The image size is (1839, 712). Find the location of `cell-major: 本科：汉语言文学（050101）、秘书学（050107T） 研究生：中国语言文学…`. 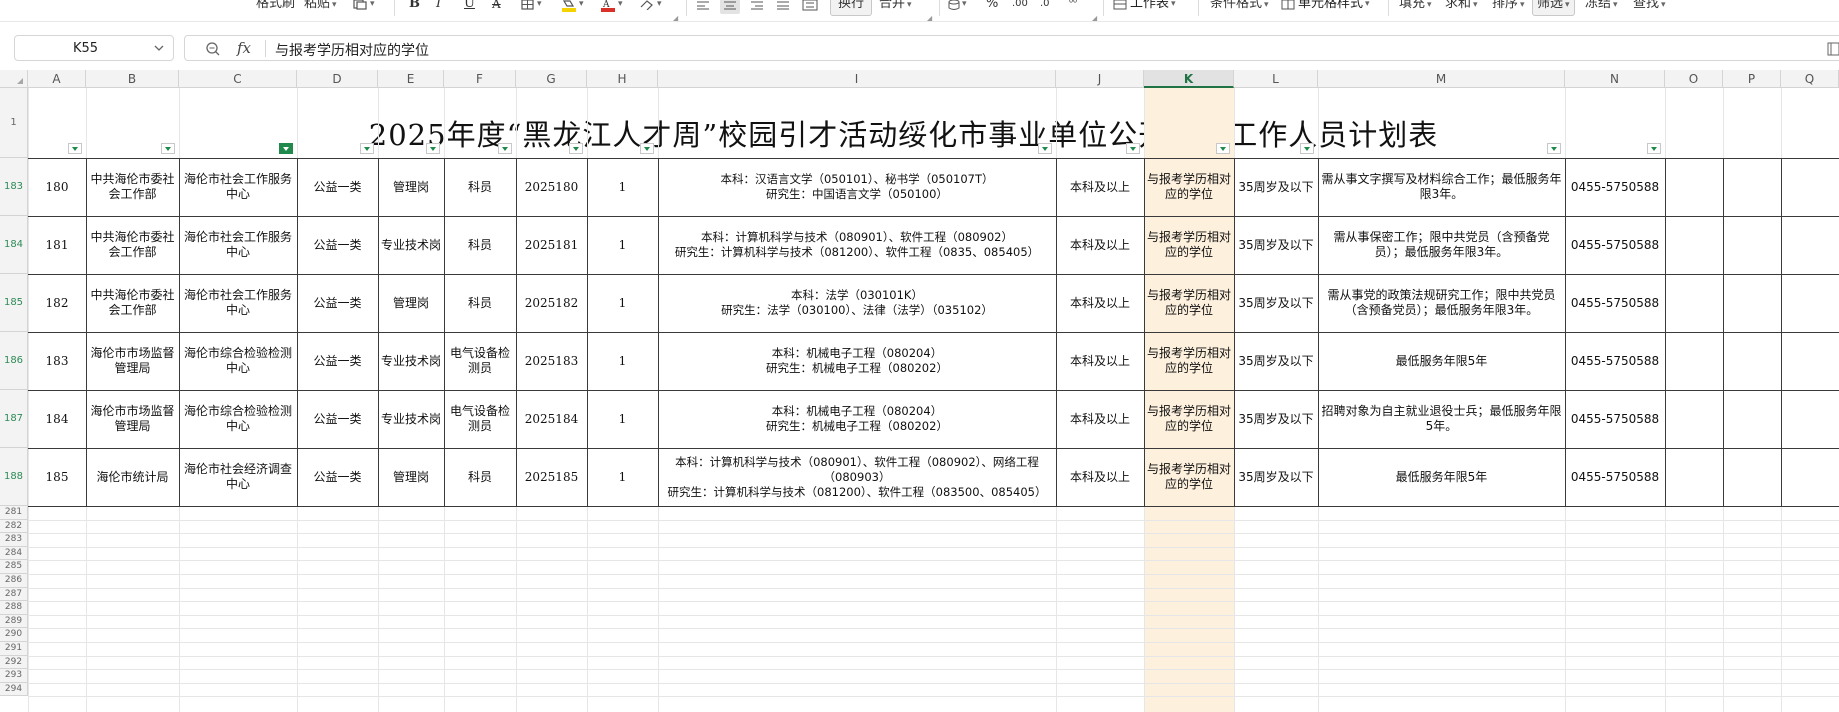

cell-major: 本科：汉语言文学（050101）、秘书学（050107T） 研究生：中国语言文学… is located at coordinates (857, 187).